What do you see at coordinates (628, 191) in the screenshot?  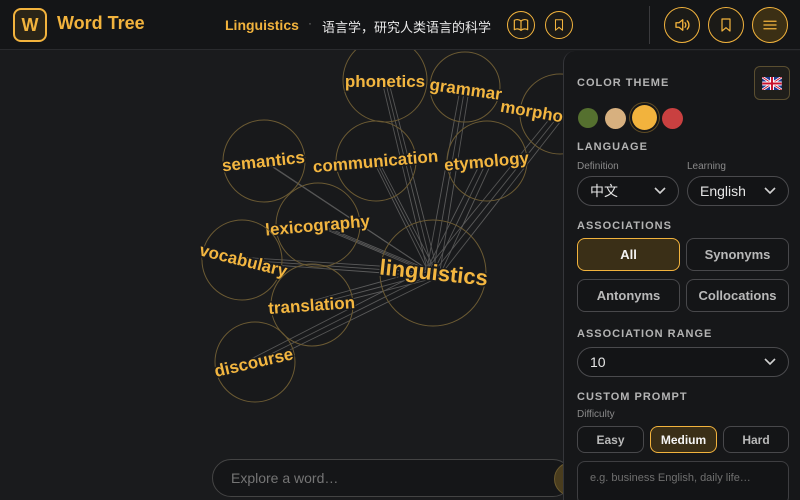 I see `definition-language-select: 中文` at bounding box center [628, 191].